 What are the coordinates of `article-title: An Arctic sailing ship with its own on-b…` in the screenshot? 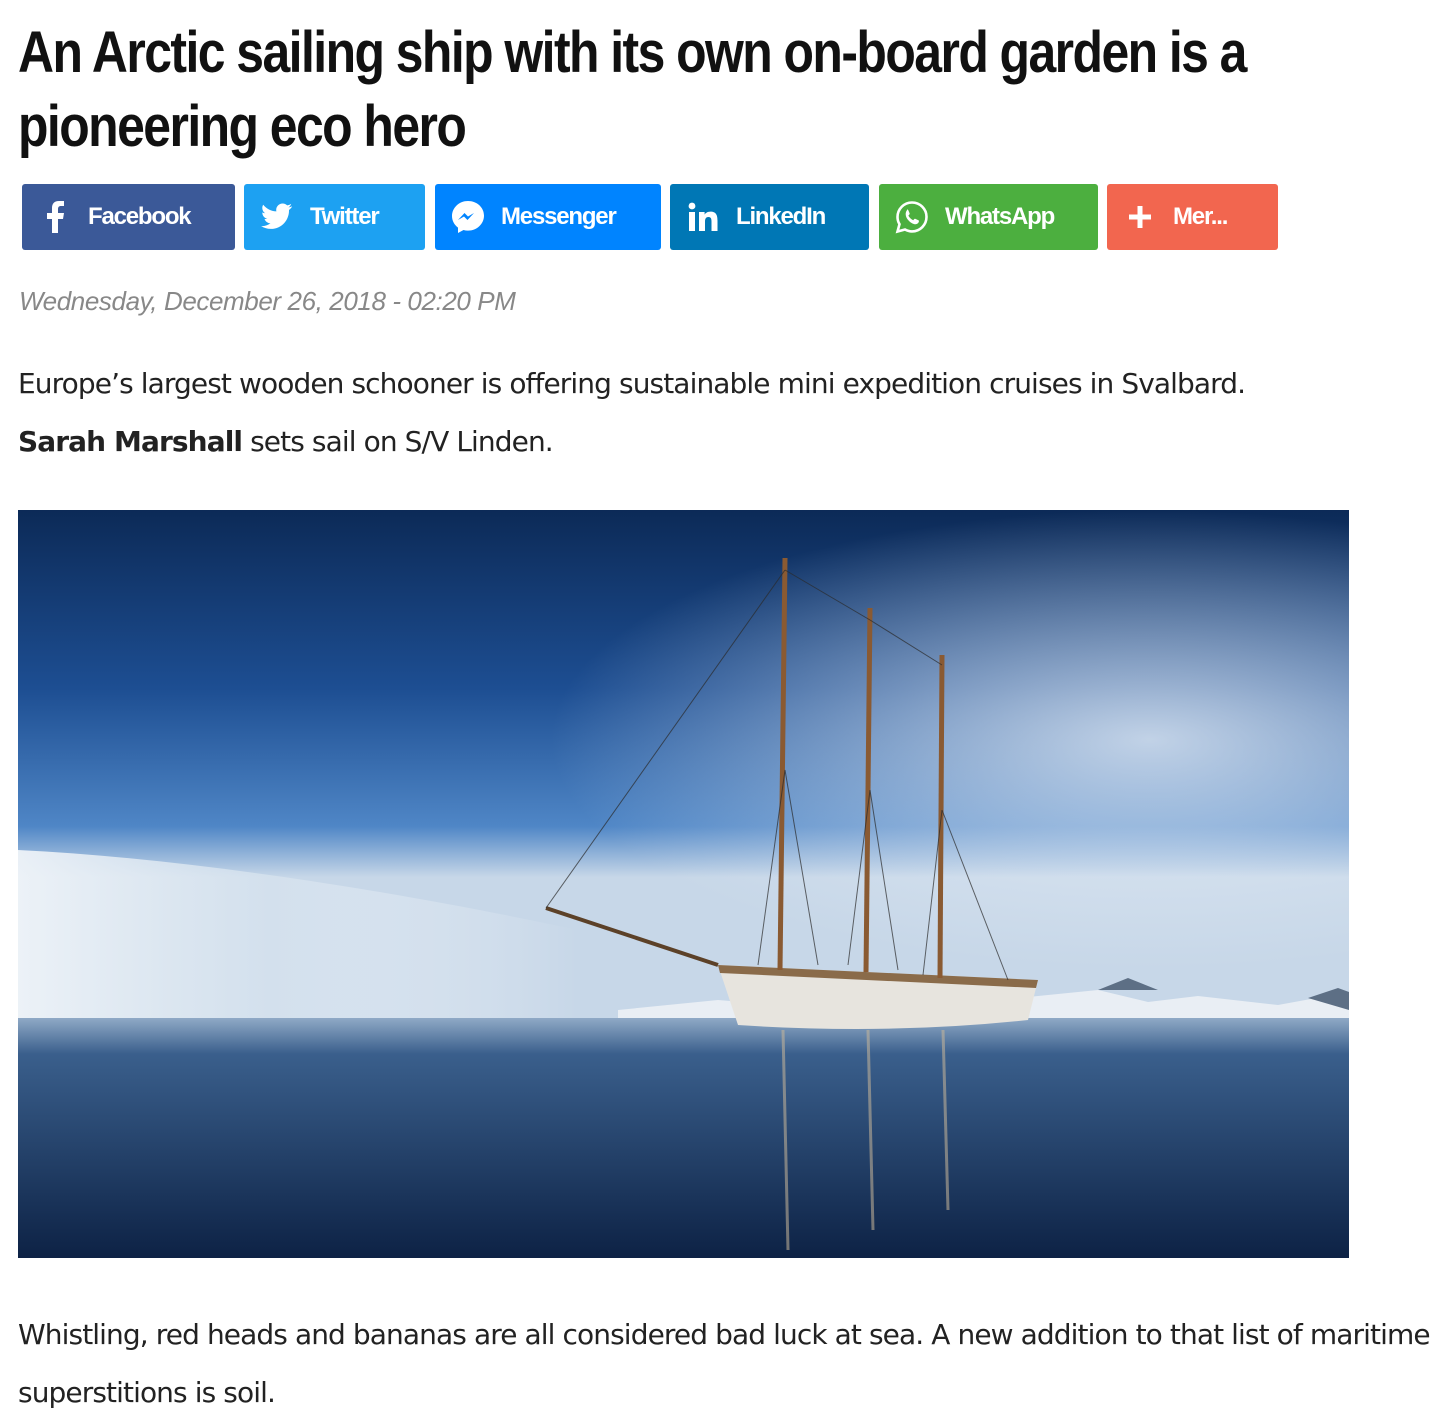 It's located at (632, 89).